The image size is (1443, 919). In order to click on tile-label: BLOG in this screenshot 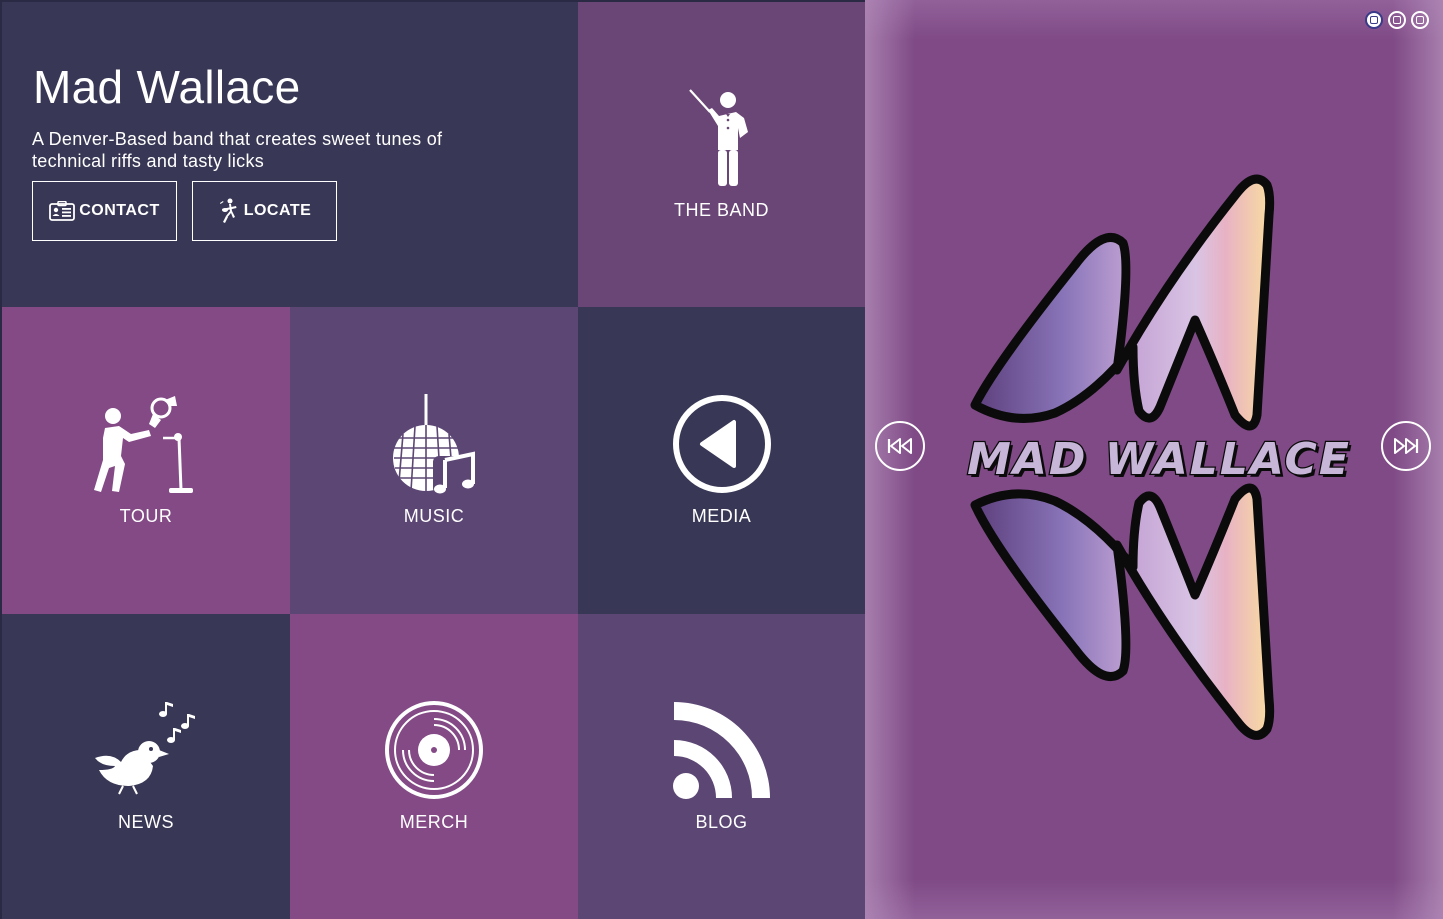, I will do `click(721, 822)`.